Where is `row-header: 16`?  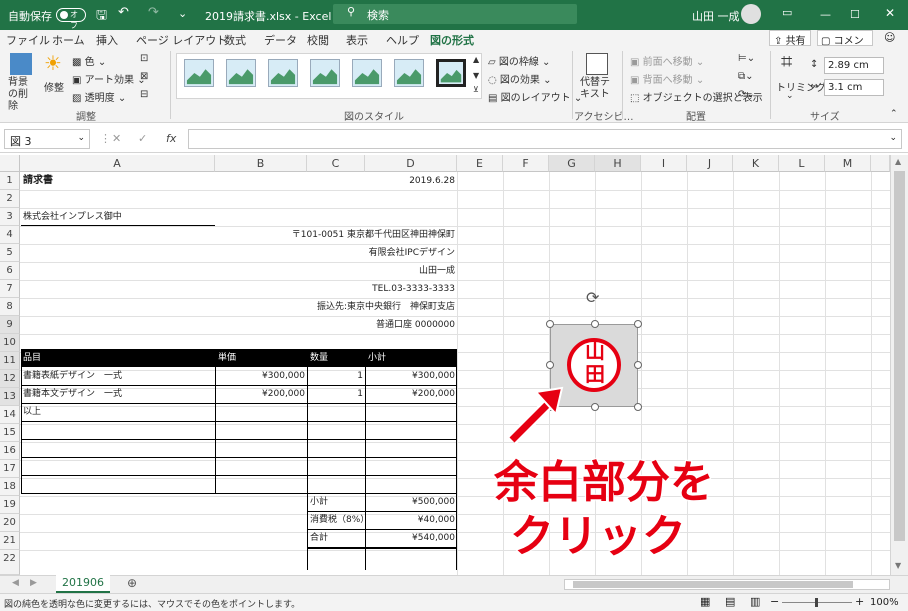 row-header: 16 is located at coordinates (10, 451).